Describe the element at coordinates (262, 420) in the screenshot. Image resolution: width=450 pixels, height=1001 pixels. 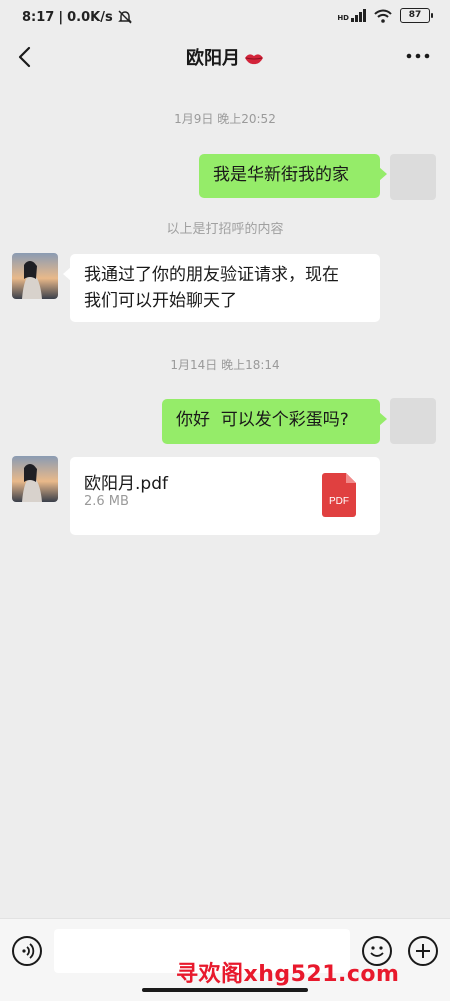
I see `message-text: 你好 可以发个彩蛋吗?` at that location.